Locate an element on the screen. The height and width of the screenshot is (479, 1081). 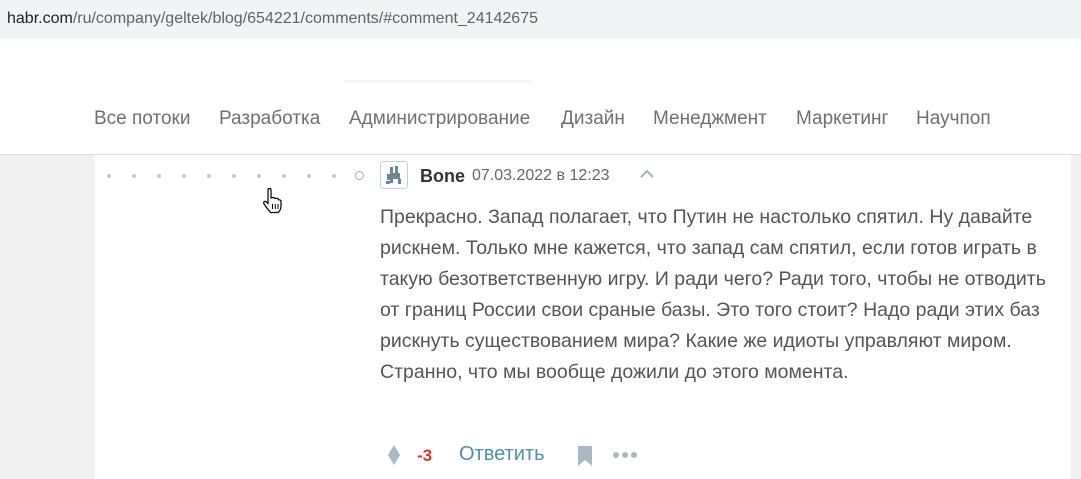
nav-item-marketing: Маркетинг is located at coordinates (842, 119).